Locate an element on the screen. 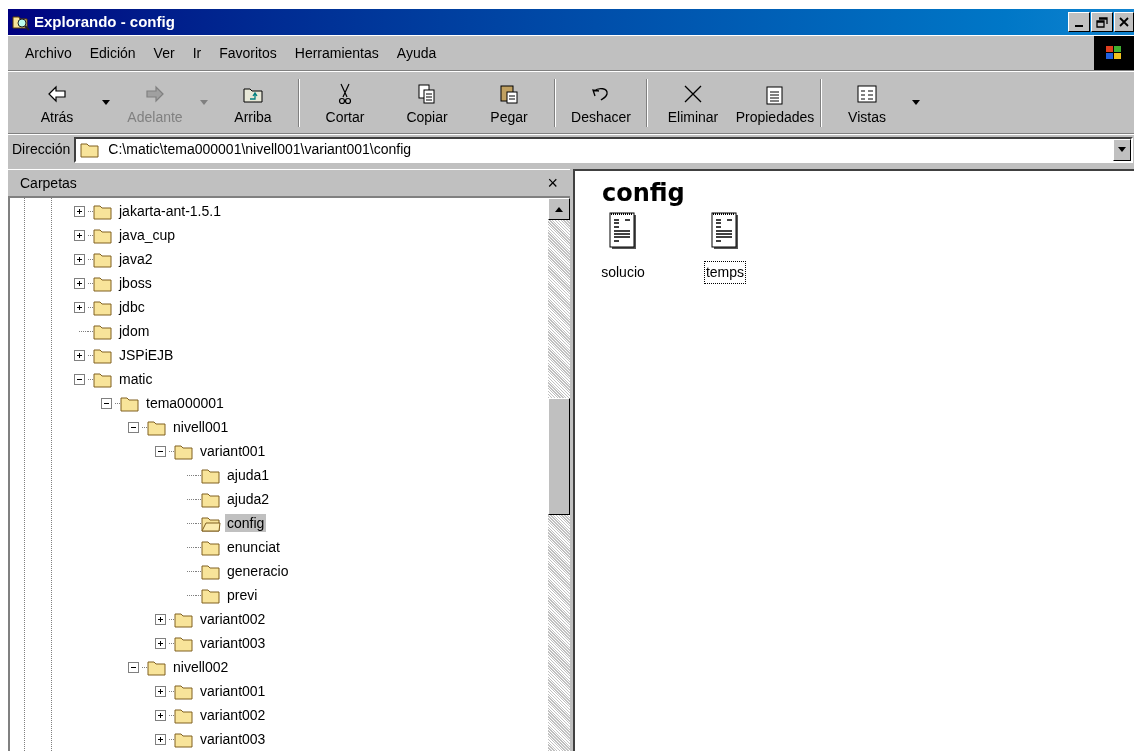 The width and height of the screenshot is (1134, 751). toolbar-button: Pegar is located at coordinates (509, 102).